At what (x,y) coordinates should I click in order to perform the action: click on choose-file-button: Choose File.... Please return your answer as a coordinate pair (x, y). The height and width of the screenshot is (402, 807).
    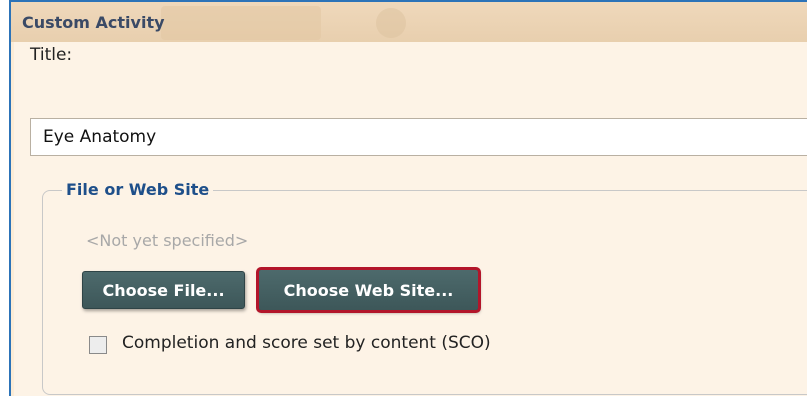
    Looking at the image, I should click on (163, 290).